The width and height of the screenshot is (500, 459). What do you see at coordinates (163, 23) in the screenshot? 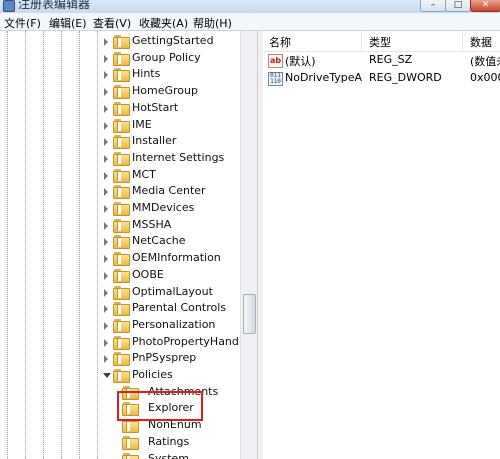
I see `menu-favorites: 收藏夹(A)` at bounding box center [163, 23].